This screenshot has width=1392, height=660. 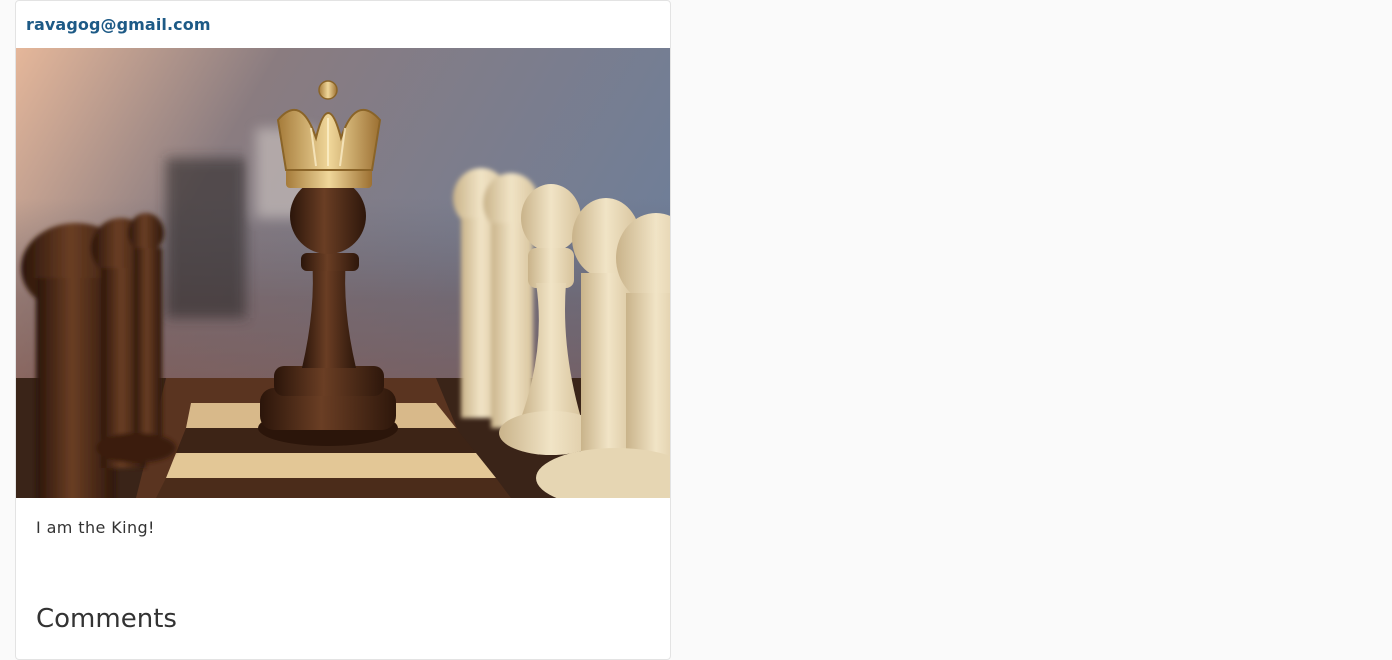 What do you see at coordinates (118, 24) in the screenshot?
I see `author-email-link: ravagog@gmail.com` at bounding box center [118, 24].